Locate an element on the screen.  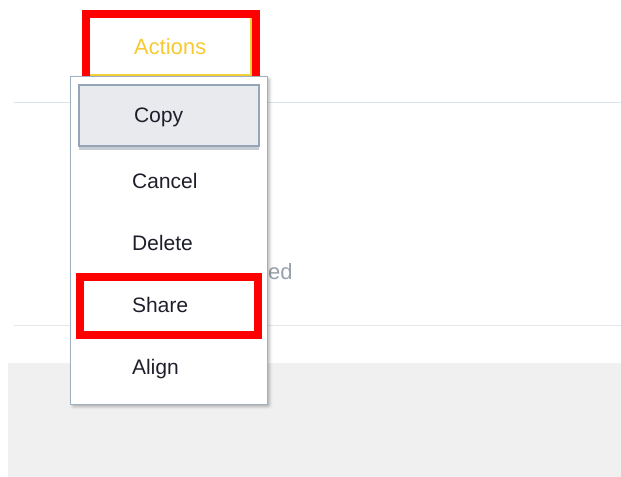
menu-item: Share is located at coordinates (169, 306).